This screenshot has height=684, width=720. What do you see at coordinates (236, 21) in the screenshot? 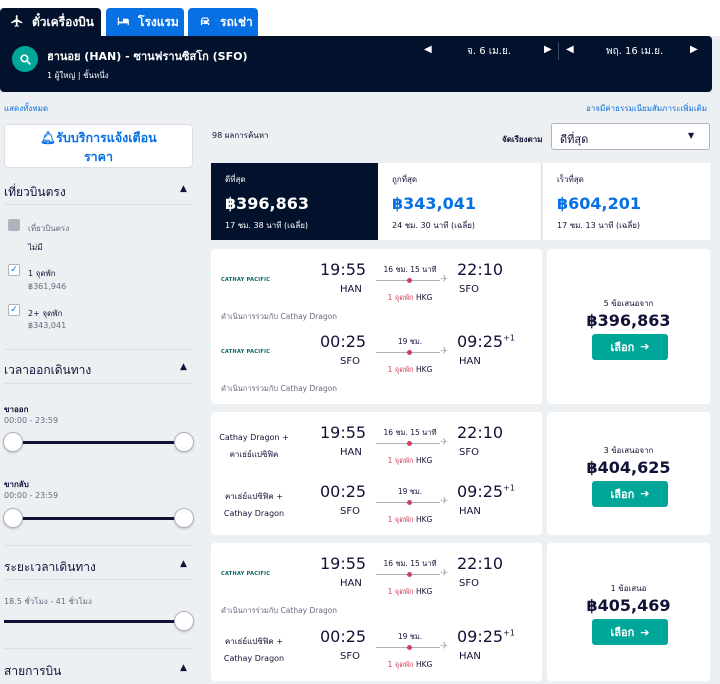
I see `tab-label: รถเช่า` at bounding box center [236, 21].